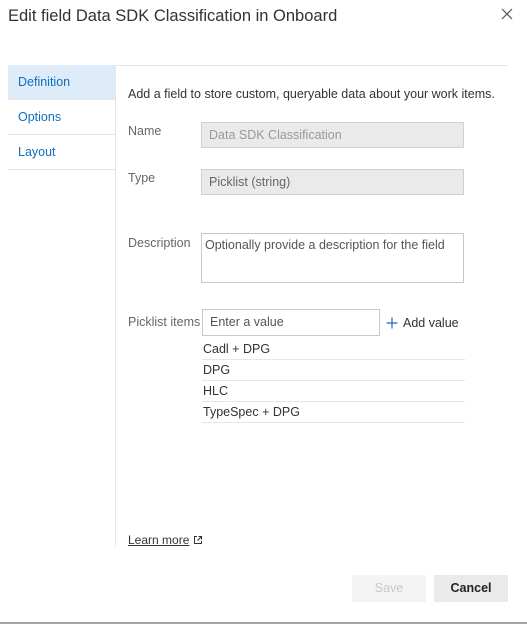  Describe the element at coordinates (389, 588) in the screenshot. I see `save-button: Save` at that location.